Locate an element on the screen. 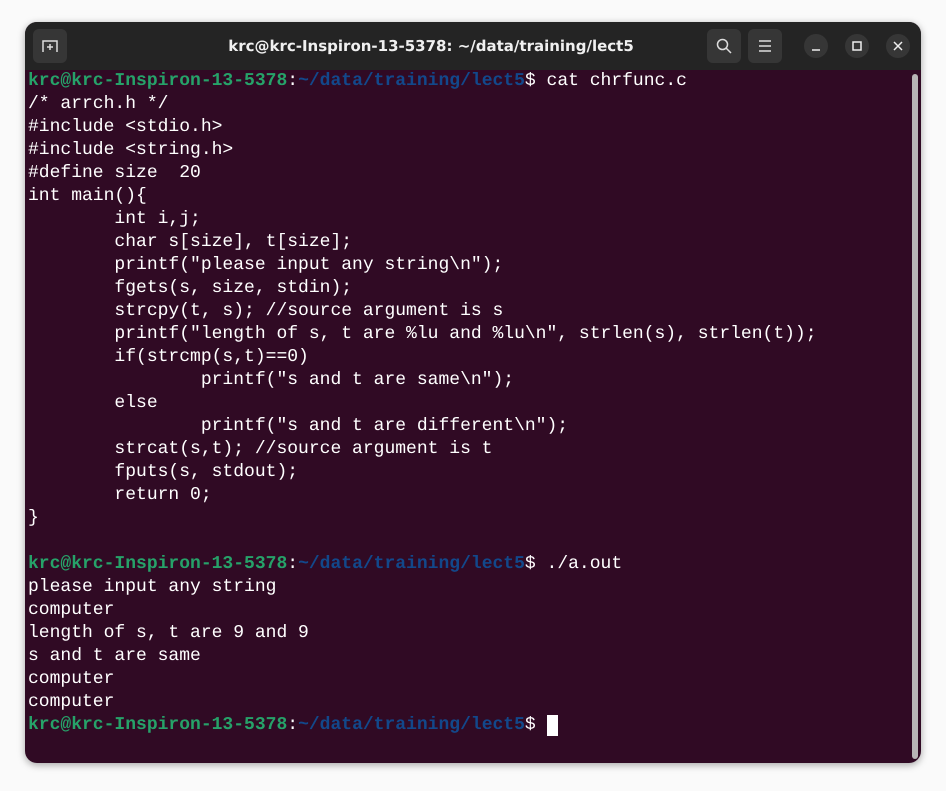 Image resolution: width=946 pixels, height=791 pixels. output-line: #define size 20 is located at coordinates (114, 173).